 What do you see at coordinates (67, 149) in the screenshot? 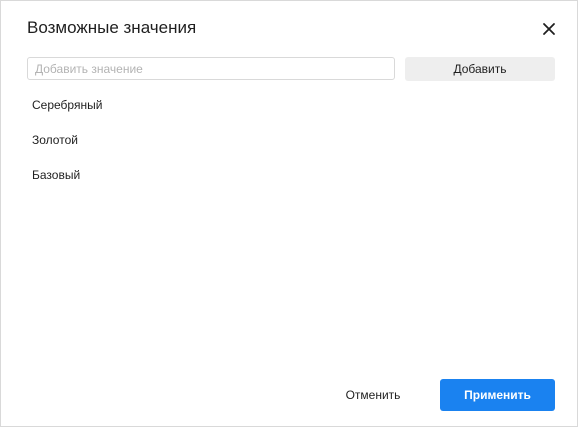
I see `values-list: Серебряный Золотой Базовый` at bounding box center [67, 149].